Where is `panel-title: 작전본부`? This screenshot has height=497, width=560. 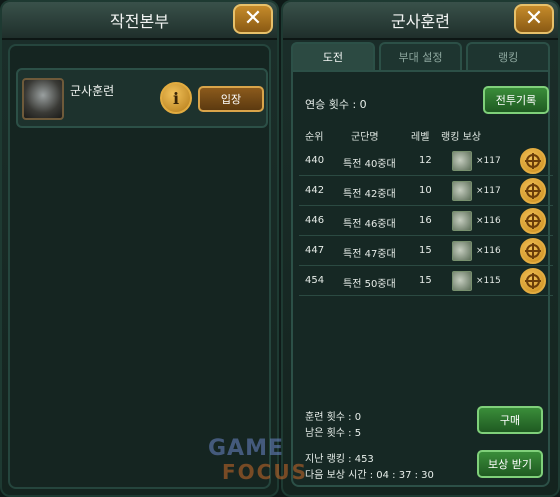
panel-title: 작전본부 is located at coordinates (139, 21).